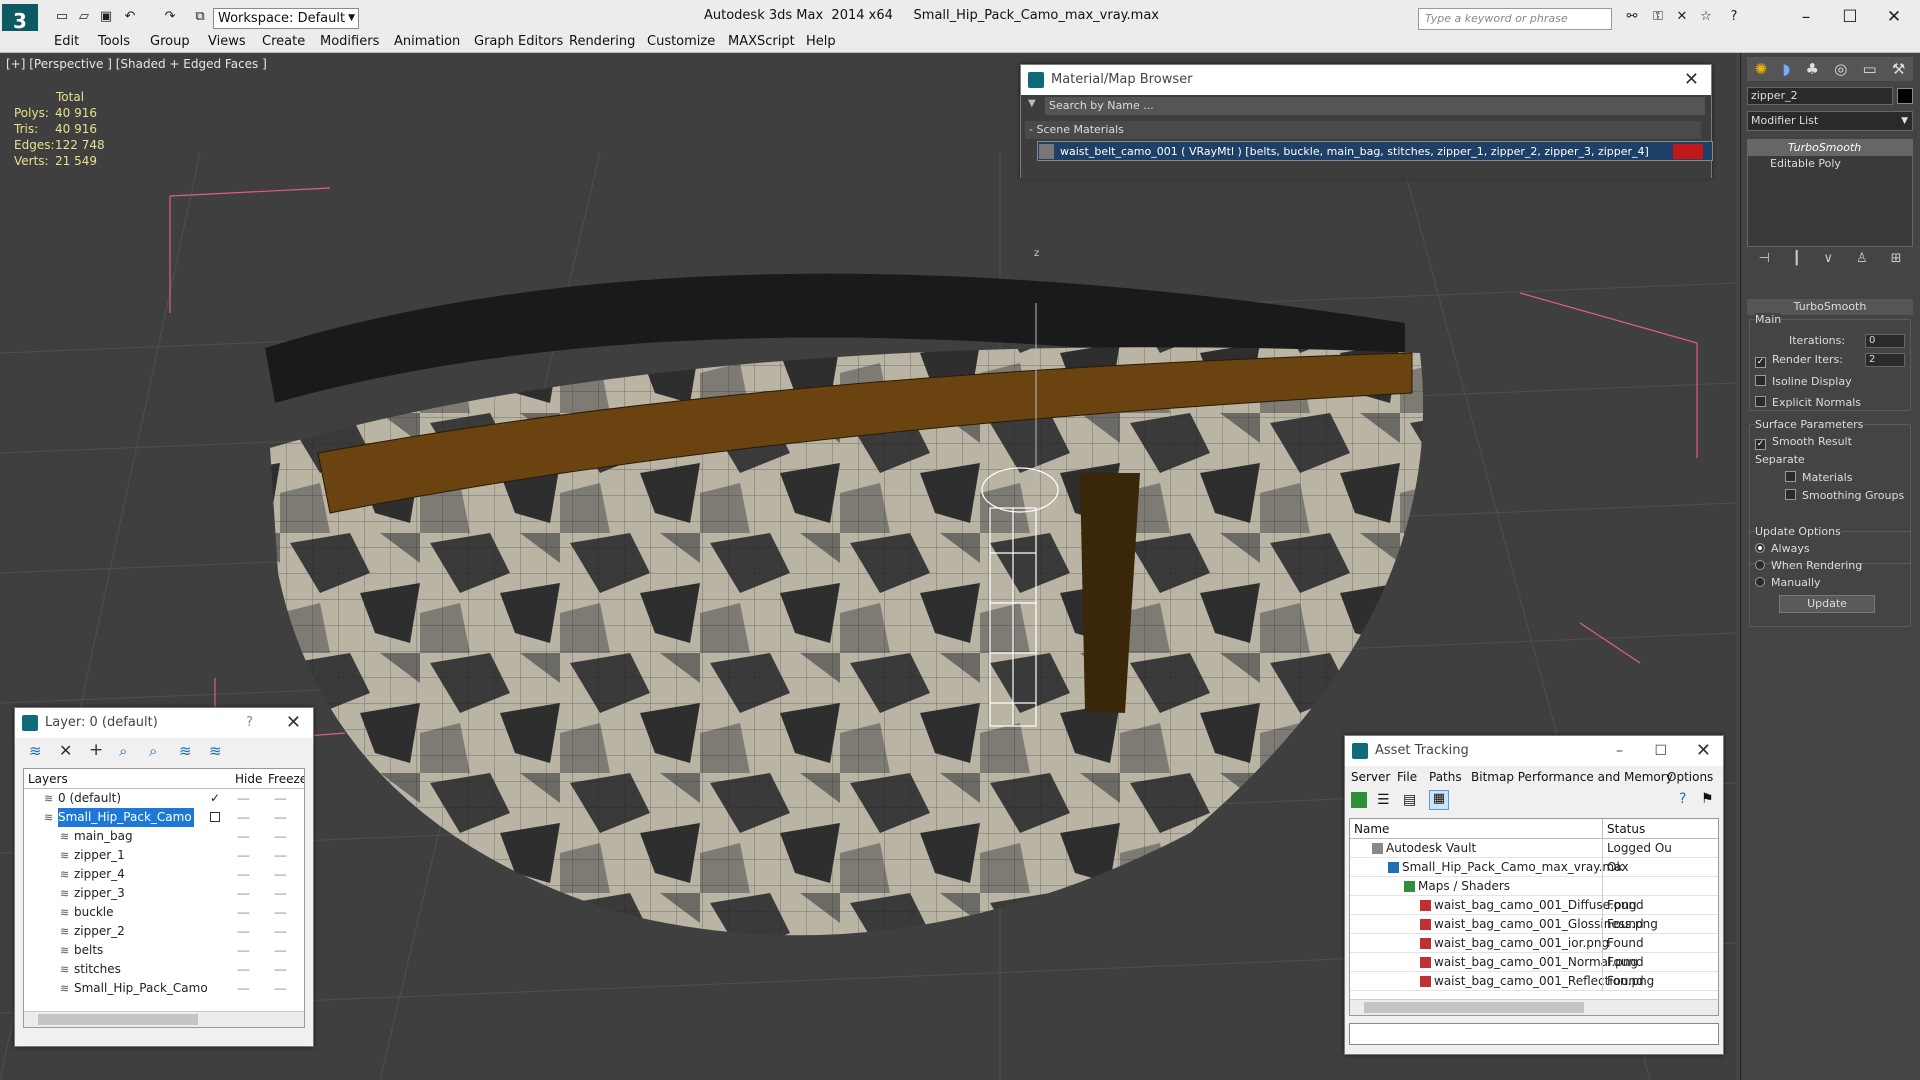  I want to click on new-file-icon: ▭, so click(62, 18).